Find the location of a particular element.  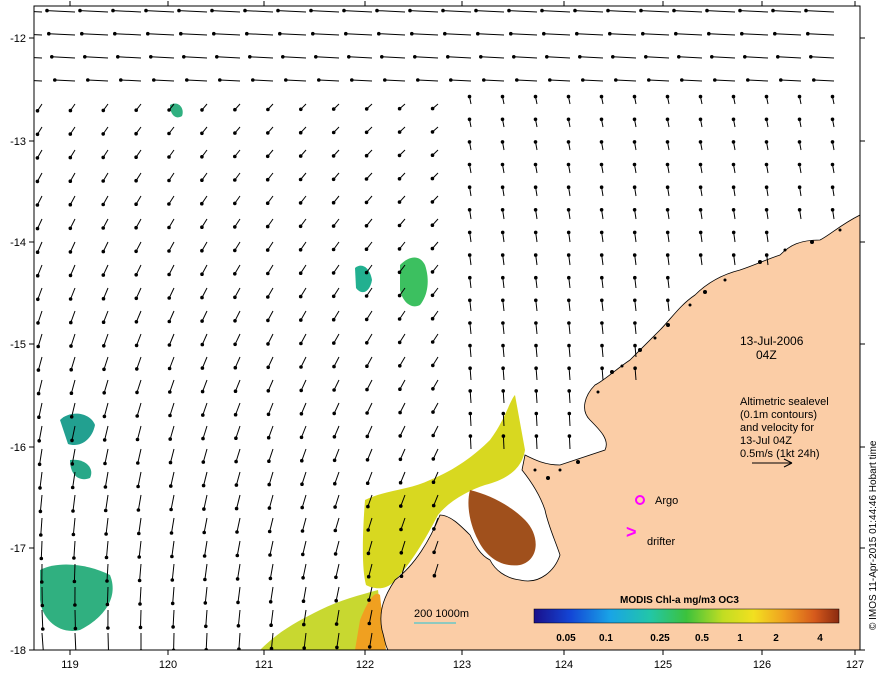

argo-label: Argo is located at coordinates (666, 501).